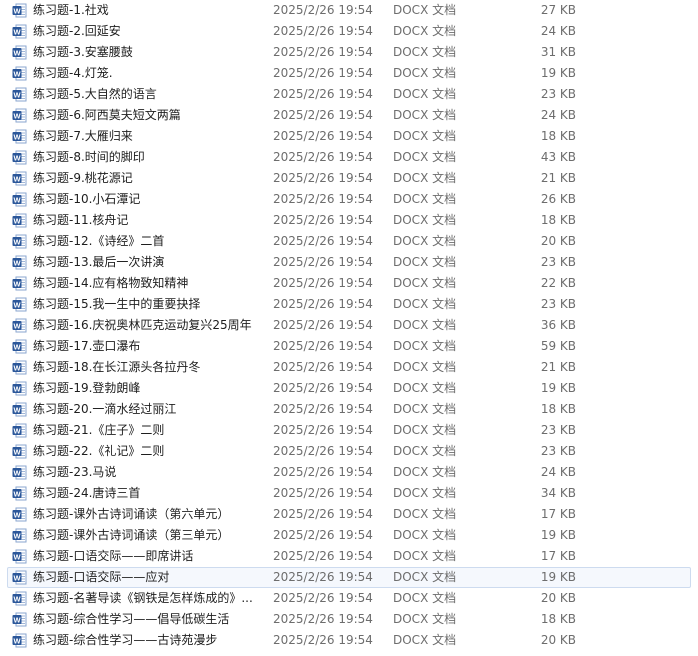  Describe the element at coordinates (131, 619) in the screenshot. I see `file-name: 练习题-综合性学习——倡导低碳生活` at that location.